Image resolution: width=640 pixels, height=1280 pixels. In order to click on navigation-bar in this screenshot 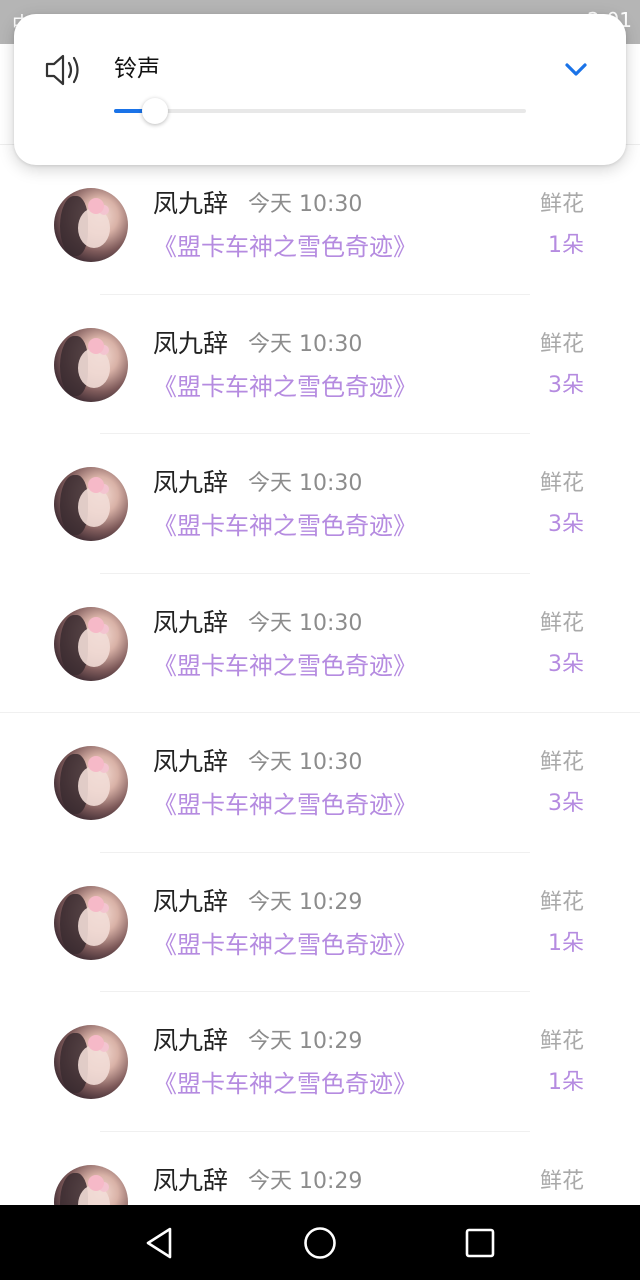, I will do `click(320, 1242)`.